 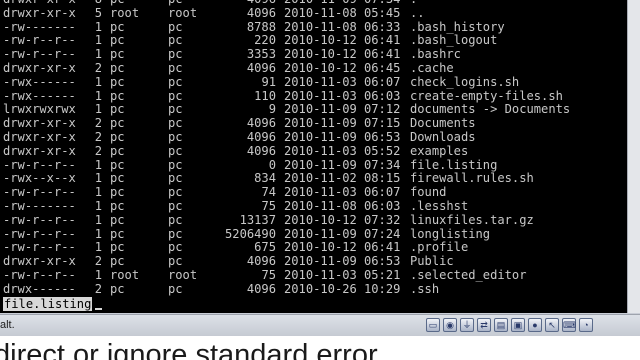 I want to click on usb-icon: ⏚, so click(x=467, y=325).